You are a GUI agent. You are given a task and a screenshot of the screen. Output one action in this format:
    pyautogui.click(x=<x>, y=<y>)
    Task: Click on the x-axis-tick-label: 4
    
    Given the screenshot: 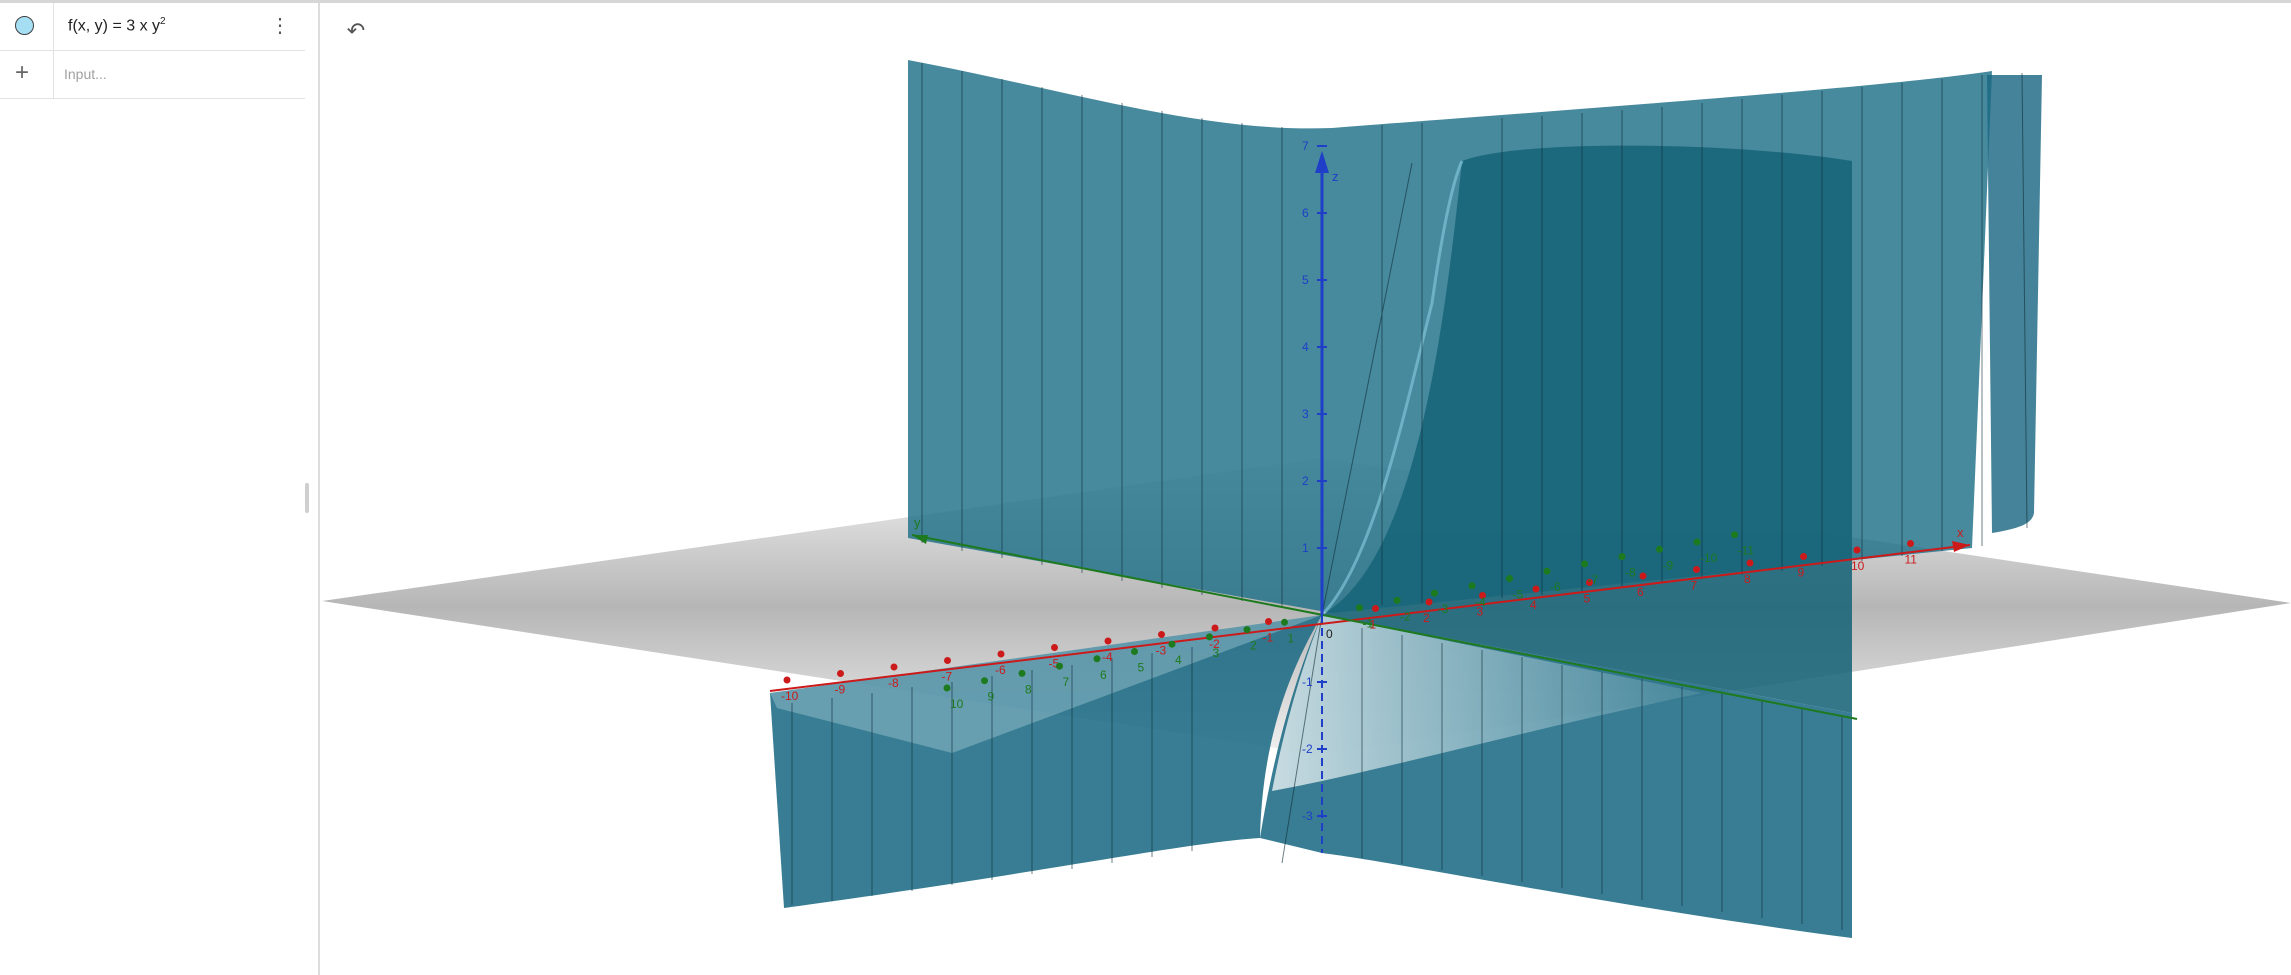 What is the action you would take?
    pyautogui.click(x=1533, y=605)
    